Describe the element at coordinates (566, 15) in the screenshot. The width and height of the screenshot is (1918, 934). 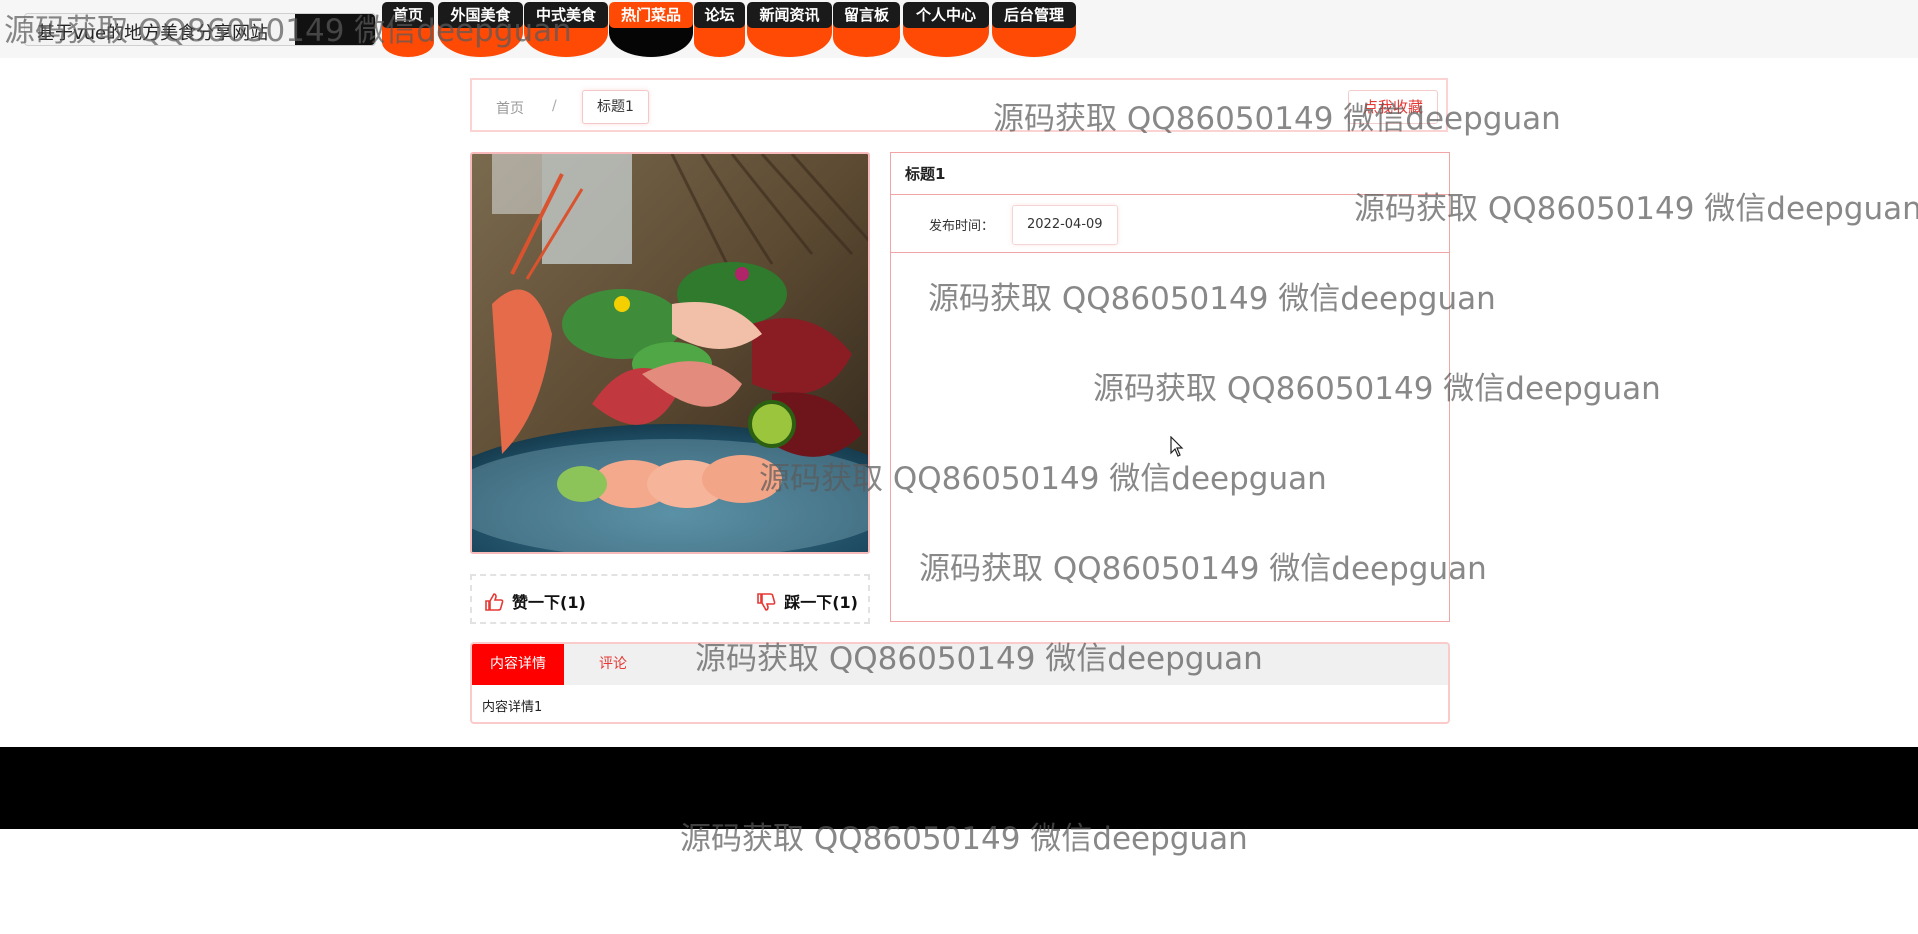
I see `nav-label: 中式美食` at that location.